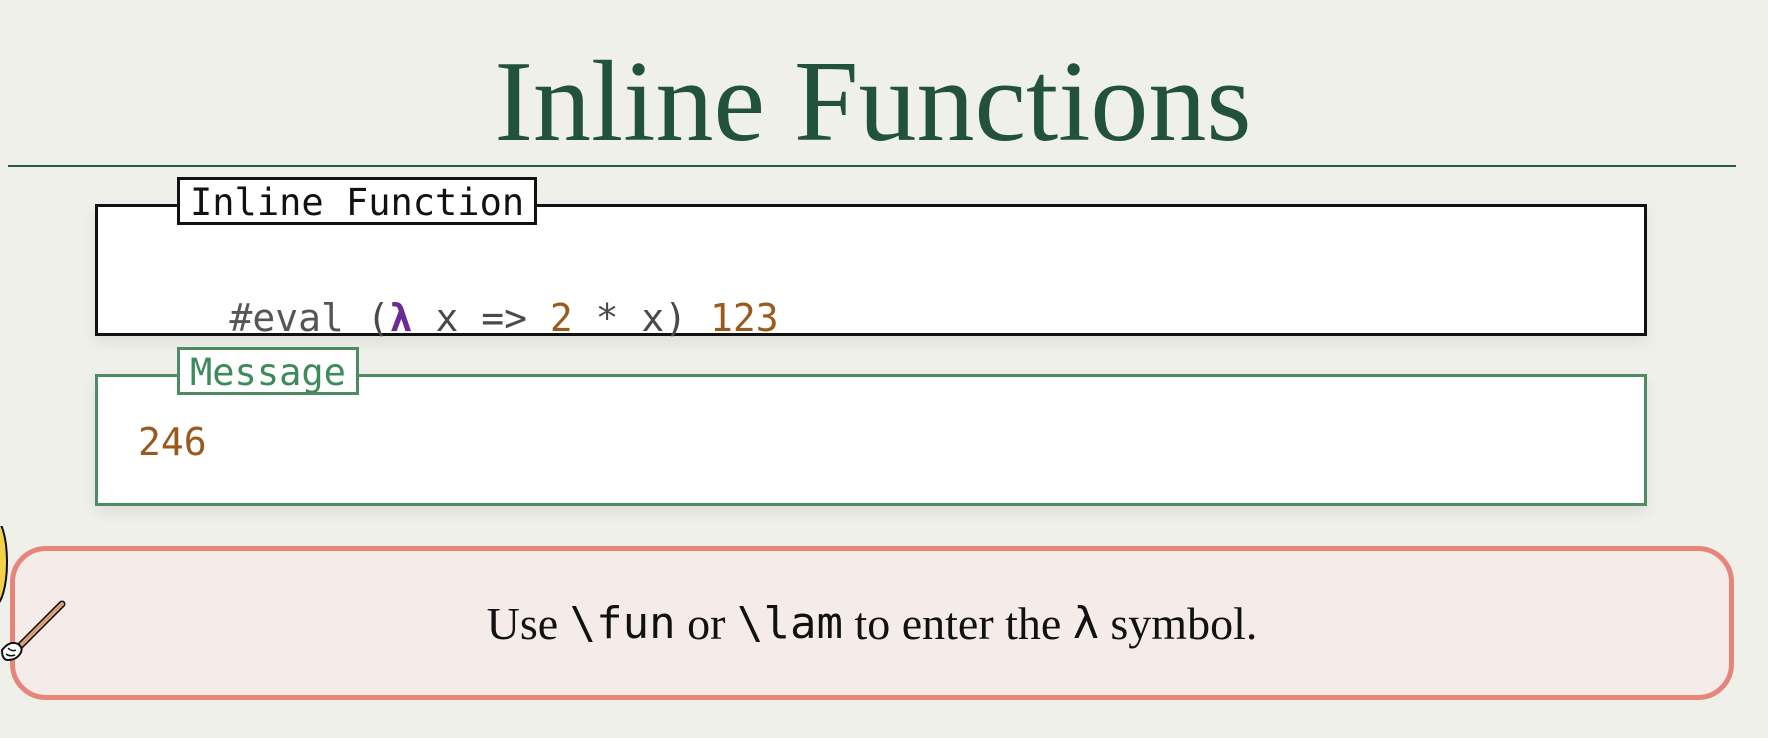 The image size is (1768, 738). What do you see at coordinates (1085, 623) in the screenshot?
I see `tip-lambda-symbol: λ` at bounding box center [1085, 623].